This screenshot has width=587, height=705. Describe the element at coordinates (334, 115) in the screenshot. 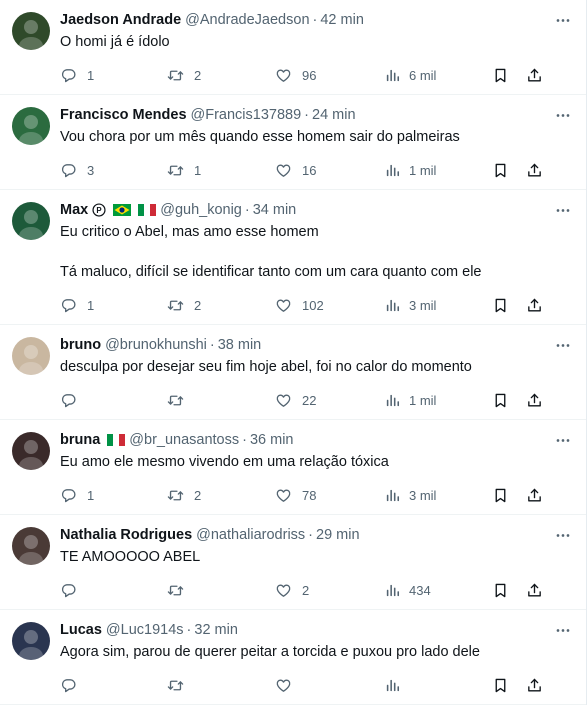

I see `timestamp: 24 min` at that location.